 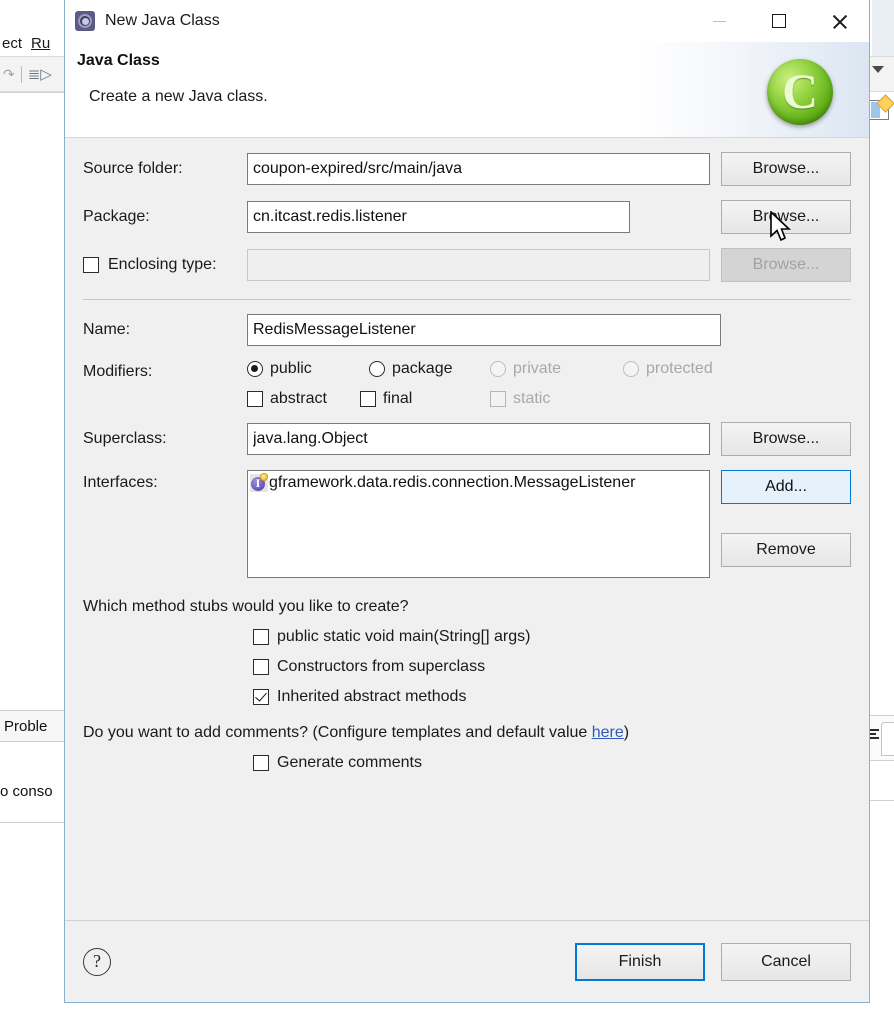 I want to click on protected-label: protected, so click(x=679, y=368).